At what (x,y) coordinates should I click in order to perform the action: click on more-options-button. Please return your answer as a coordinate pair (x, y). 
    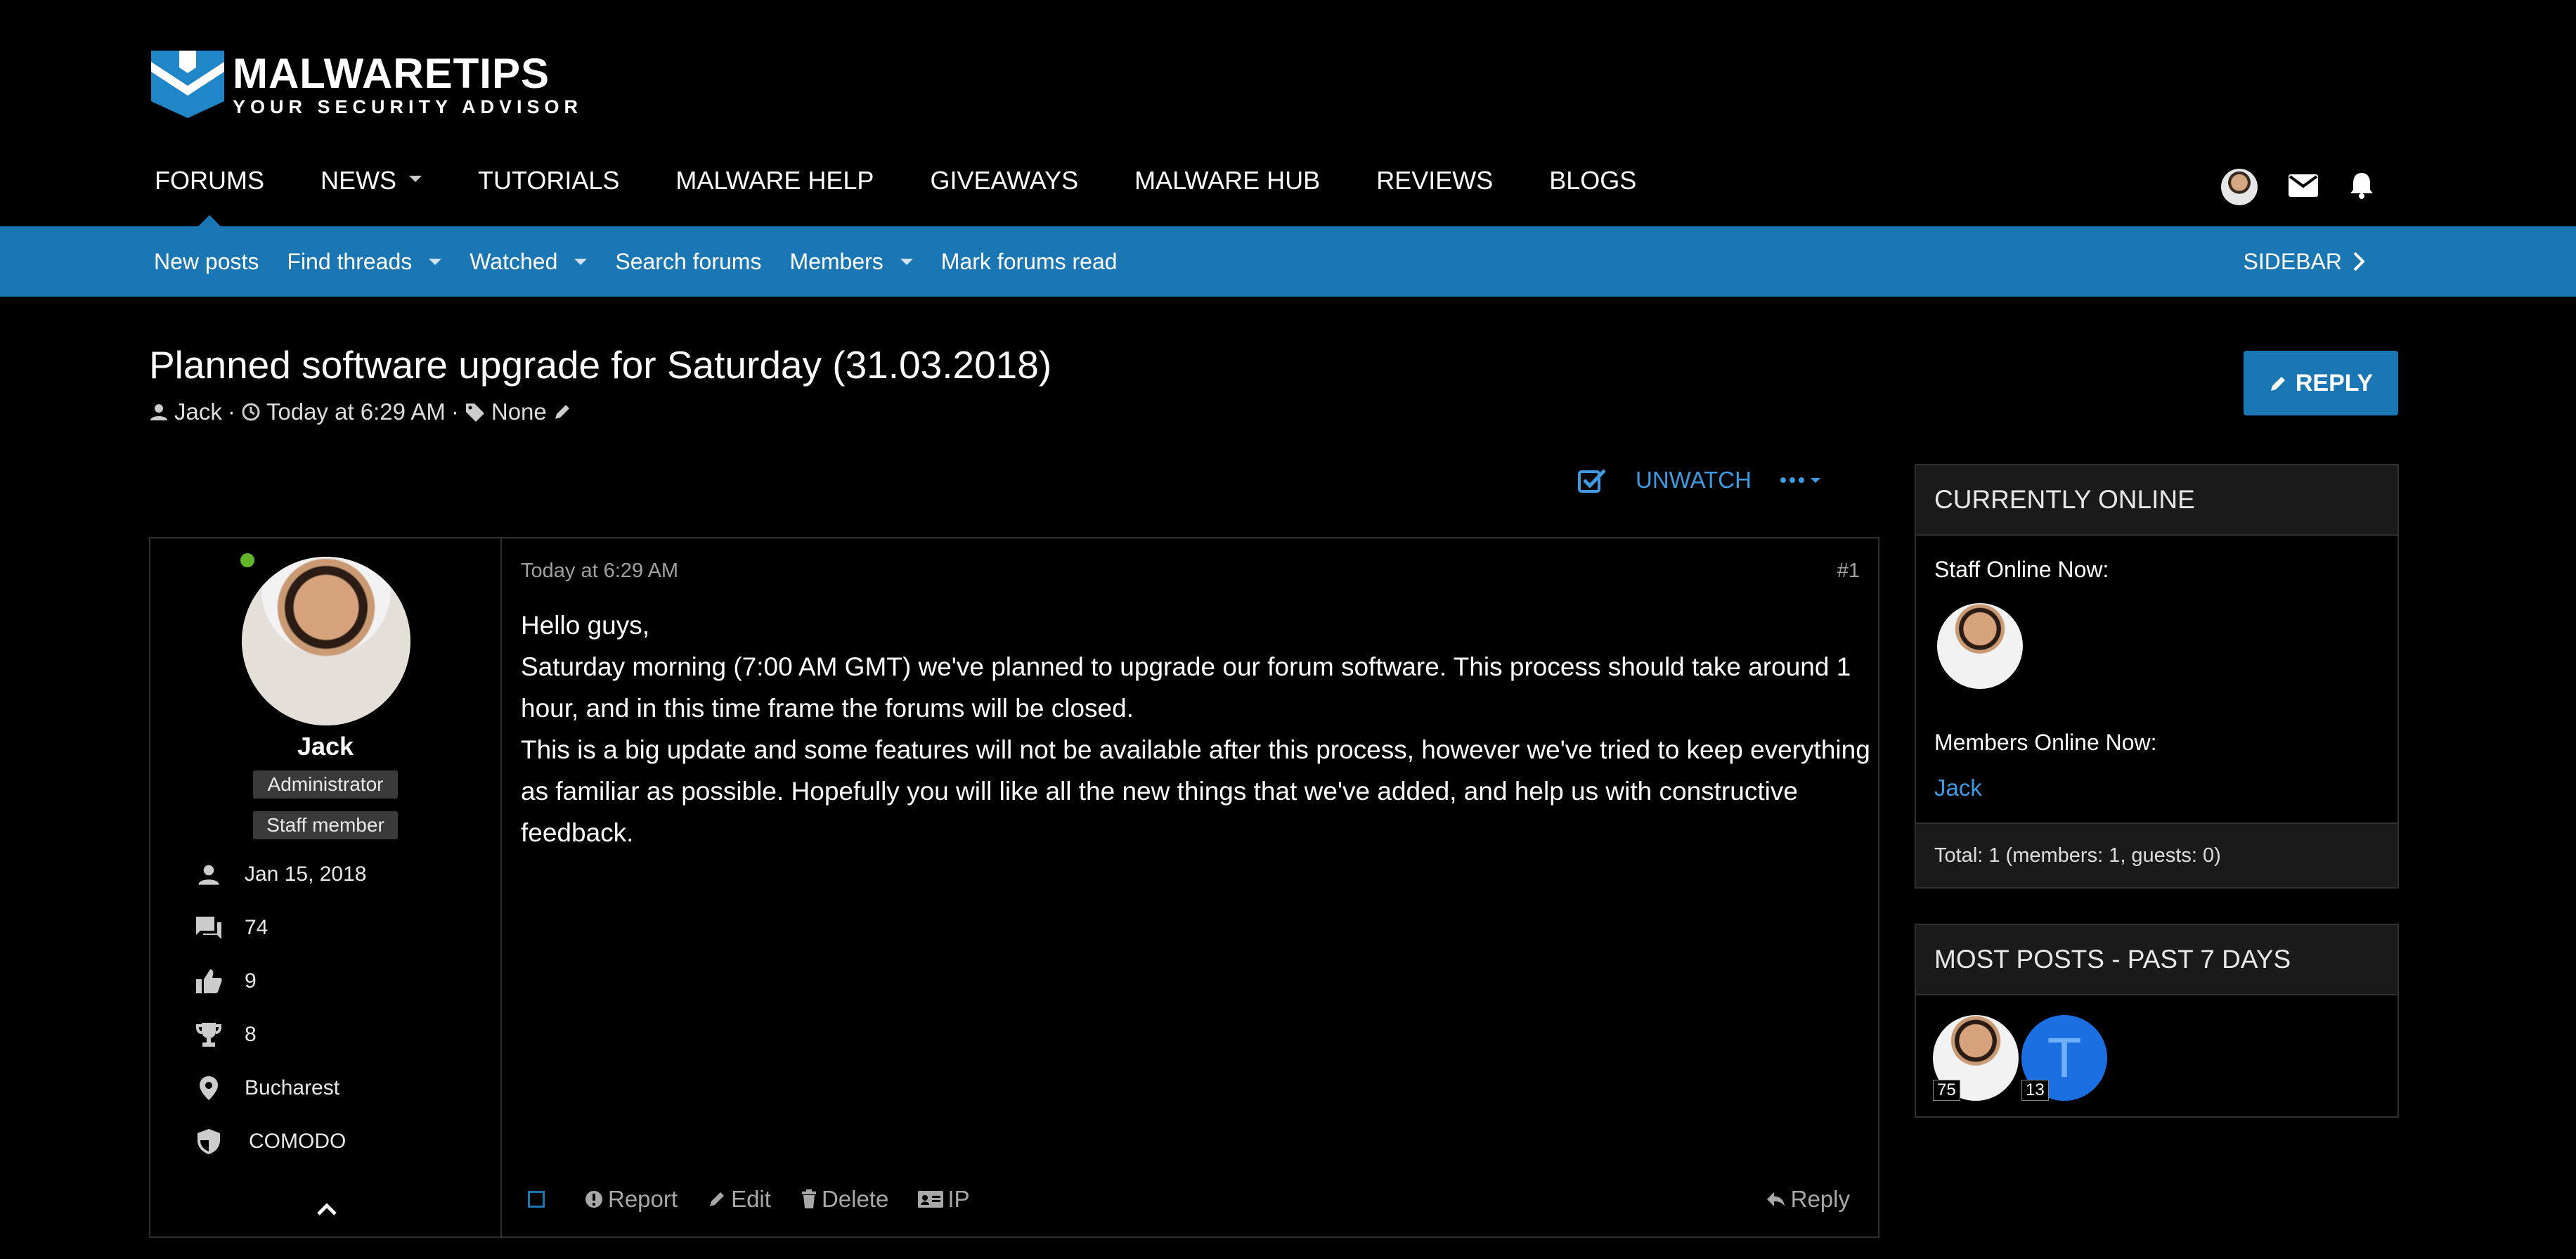
    Looking at the image, I should click on (1800, 480).